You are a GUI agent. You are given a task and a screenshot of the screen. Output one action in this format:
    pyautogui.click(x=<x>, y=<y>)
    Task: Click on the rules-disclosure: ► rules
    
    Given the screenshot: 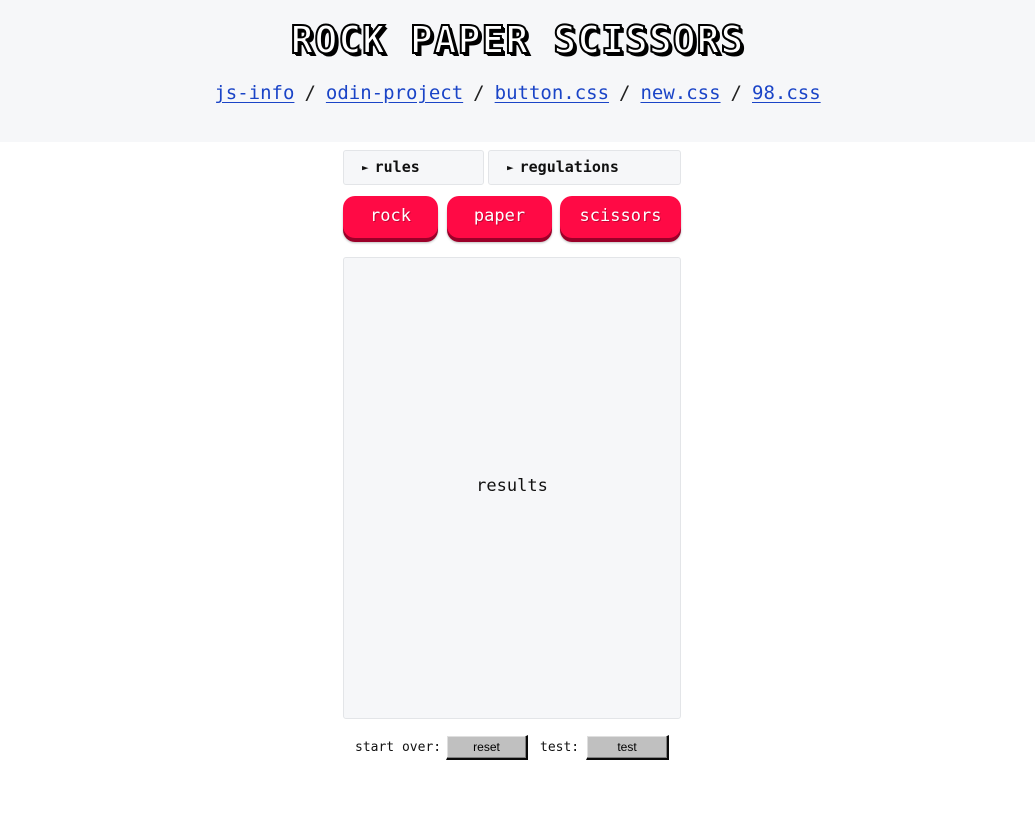 What is the action you would take?
    pyautogui.click(x=413, y=167)
    